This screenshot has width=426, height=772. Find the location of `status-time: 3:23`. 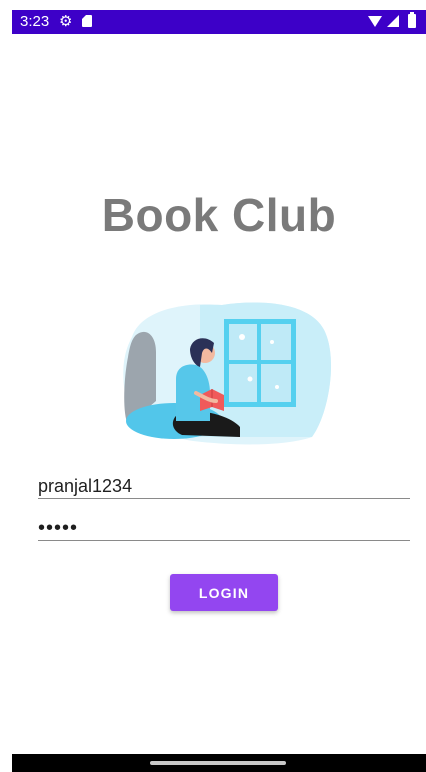

status-time: 3:23 is located at coordinates (35, 21).